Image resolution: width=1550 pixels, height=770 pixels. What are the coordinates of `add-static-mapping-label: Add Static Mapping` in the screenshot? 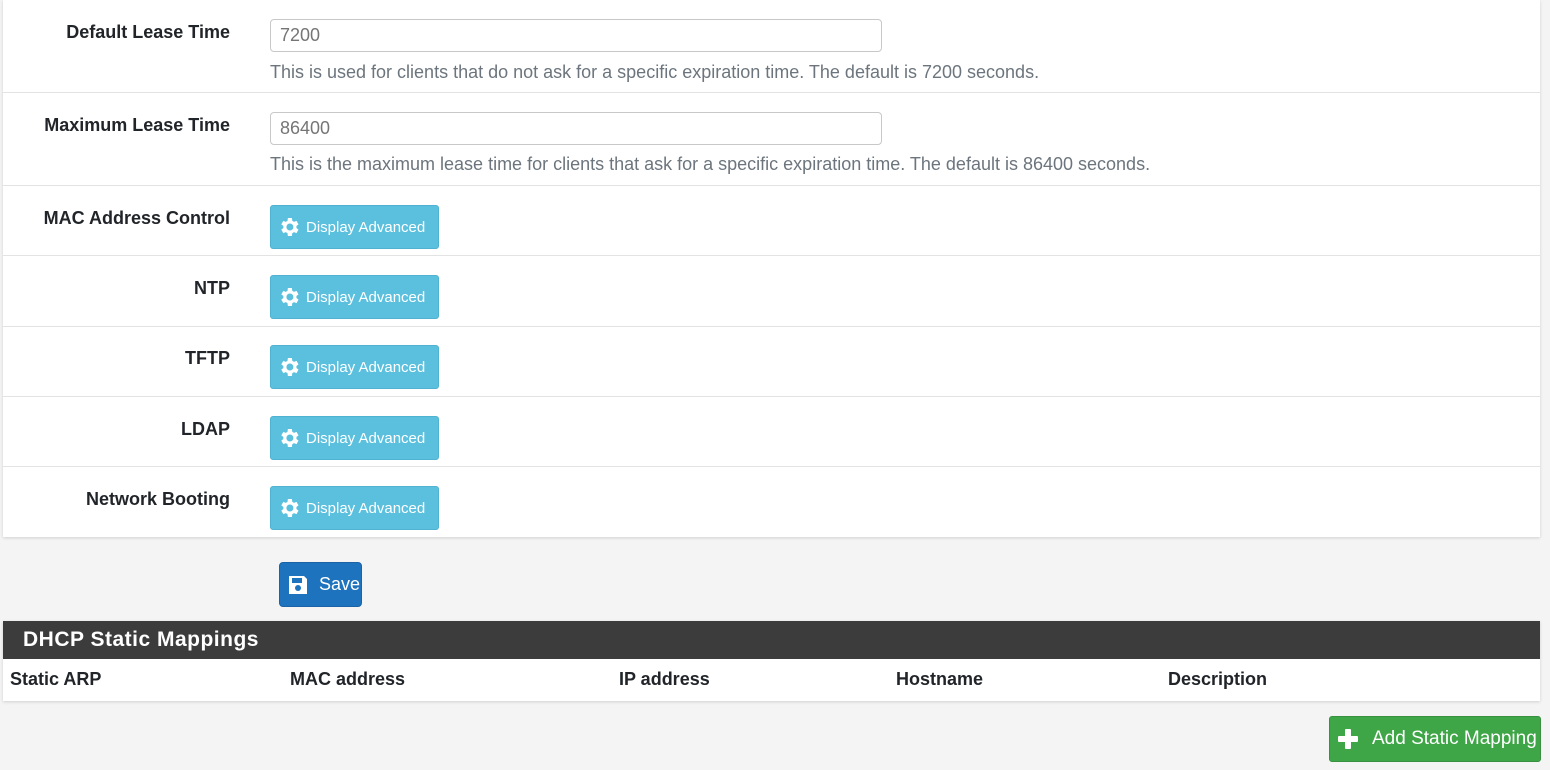 It's located at (1454, 738).